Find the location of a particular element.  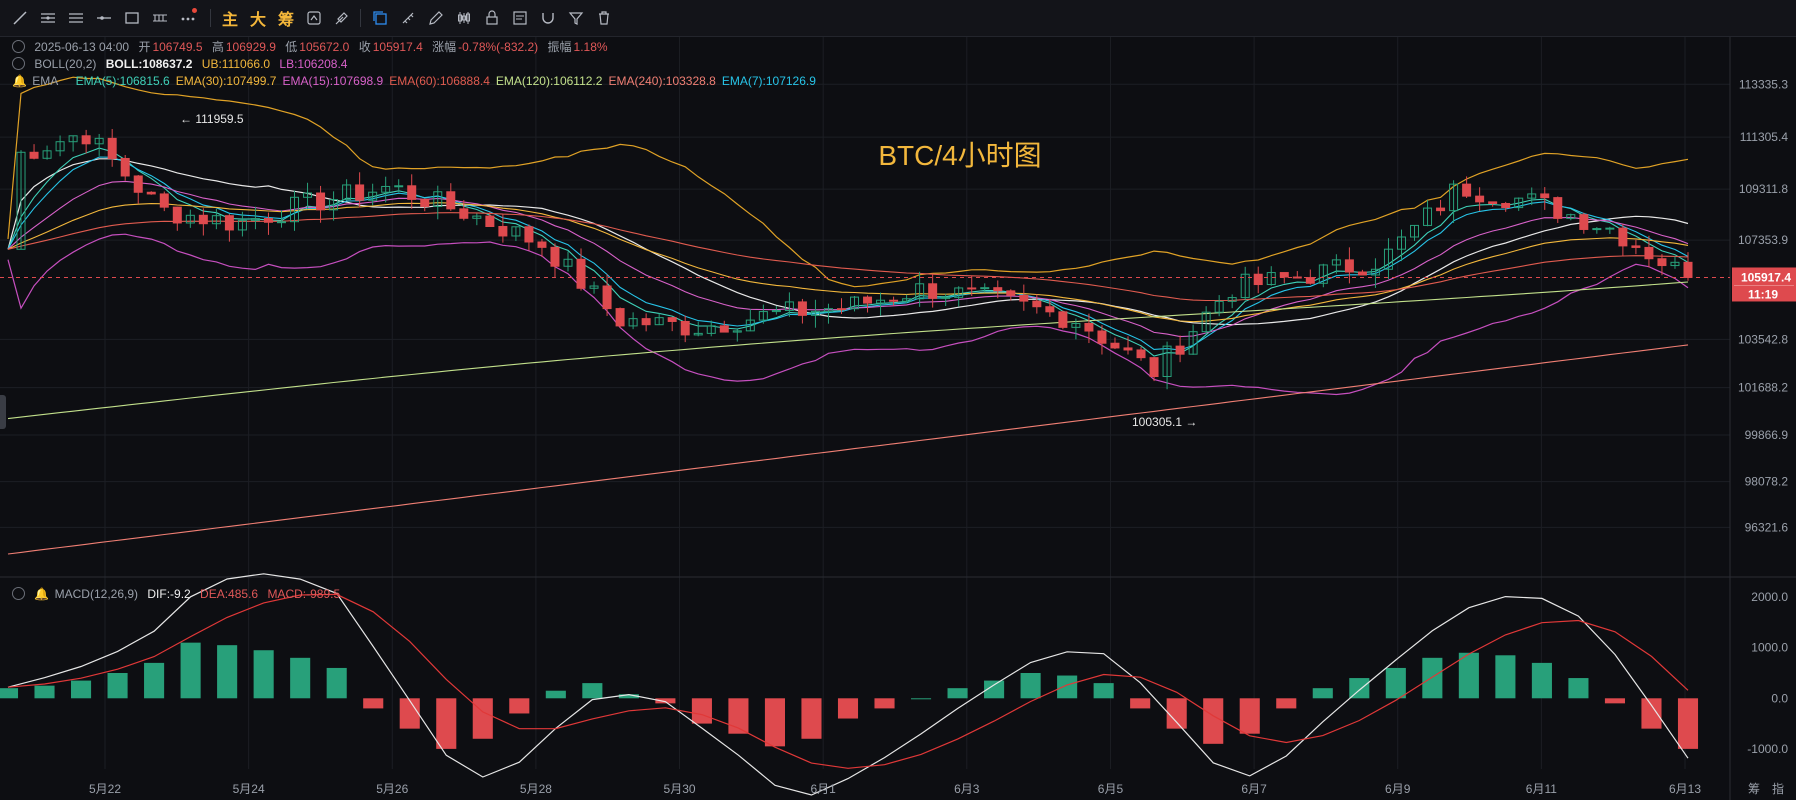

note-icon is located at coordinates (520, 18).